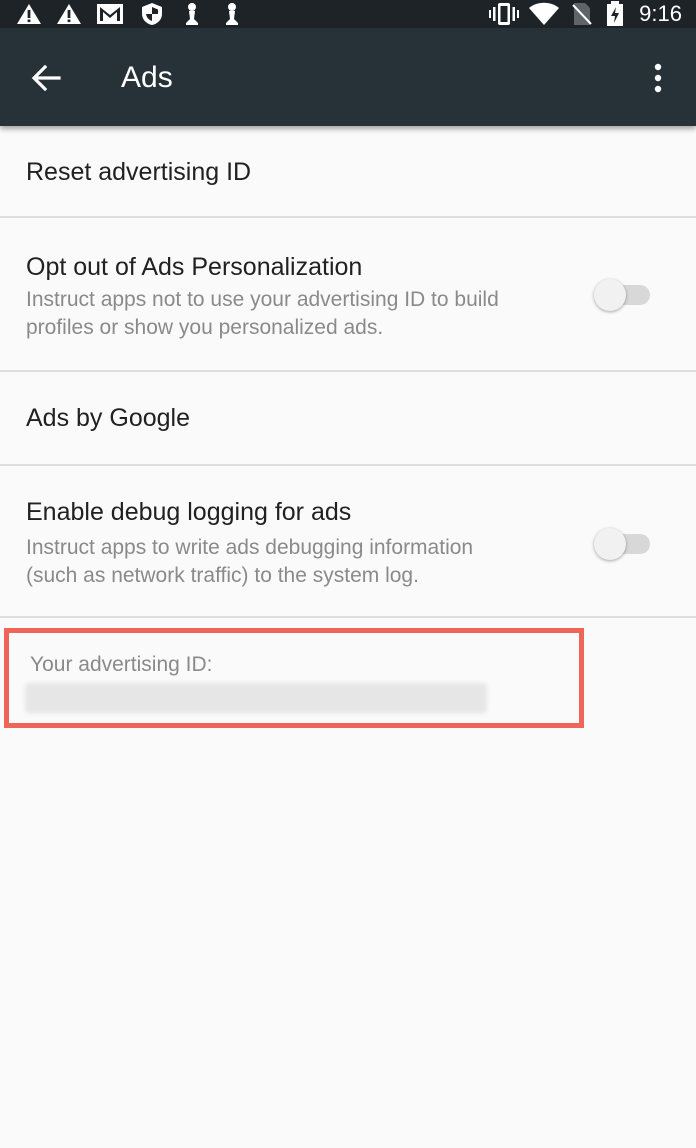  Describe the element at coordinates (256, 698) in the screenshot. I see `advertising-id-value-redacted` at that location.